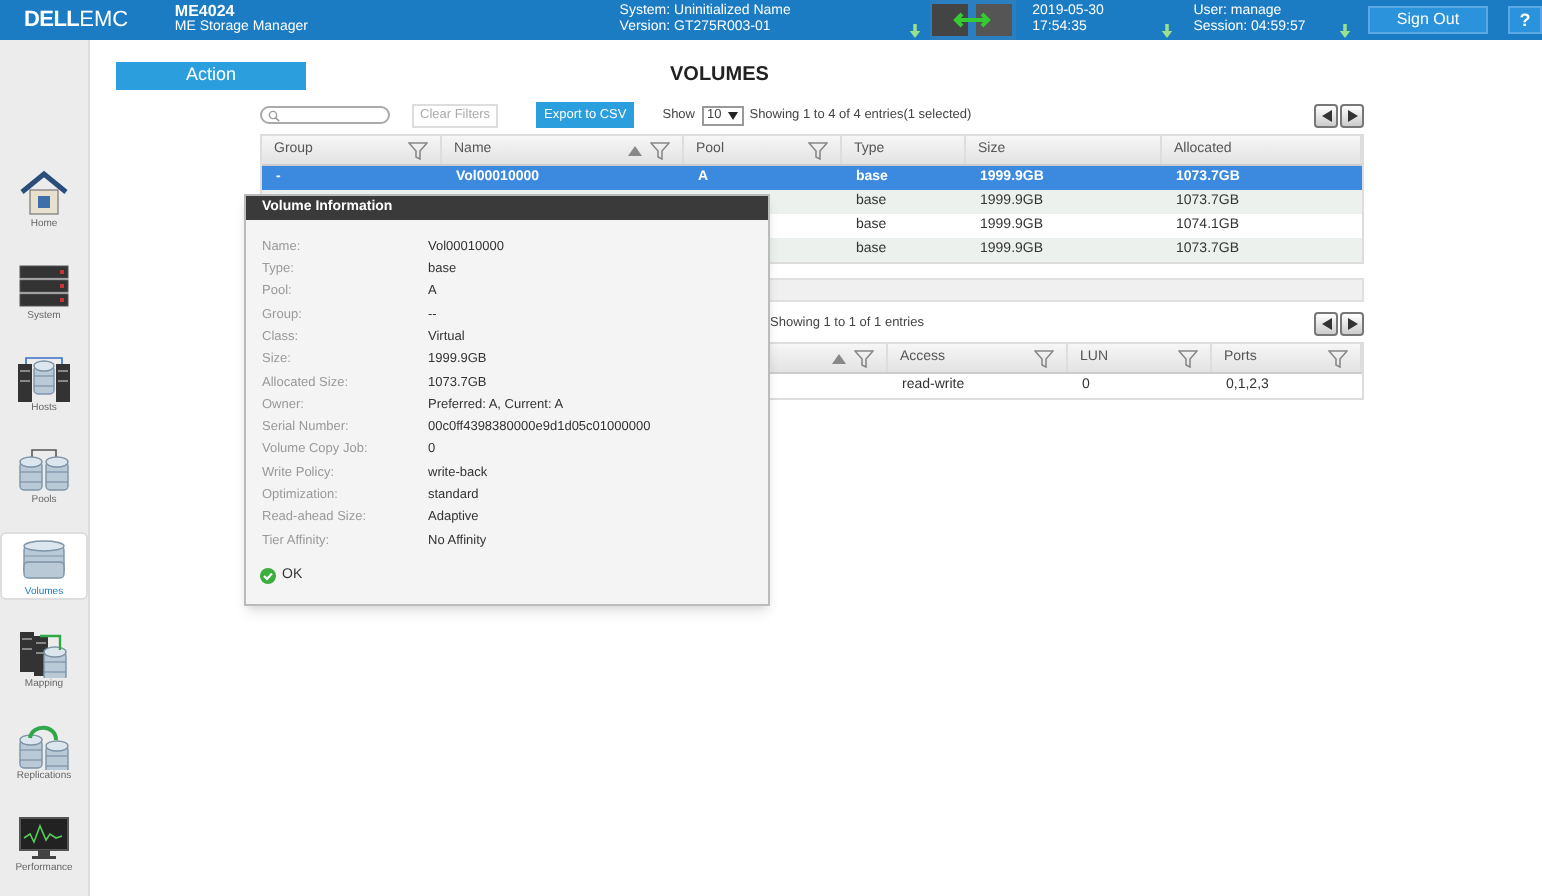  What do you see at coordinates (205, 12) in the screenshot?
I see `product-name: ME4024` at bounding box center [205, 12].